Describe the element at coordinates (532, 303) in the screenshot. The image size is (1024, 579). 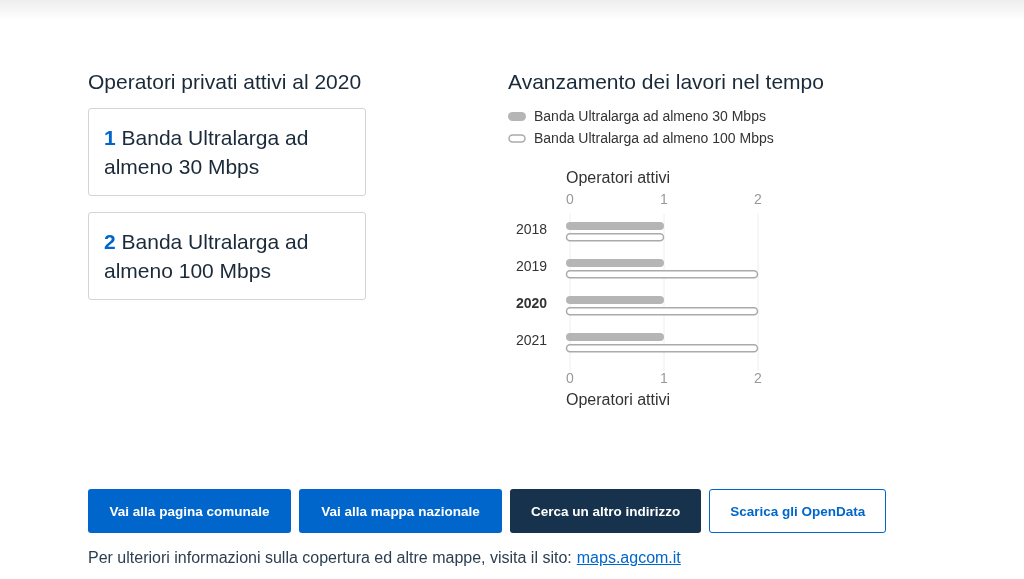
I see `category-label: 2020` at that location.